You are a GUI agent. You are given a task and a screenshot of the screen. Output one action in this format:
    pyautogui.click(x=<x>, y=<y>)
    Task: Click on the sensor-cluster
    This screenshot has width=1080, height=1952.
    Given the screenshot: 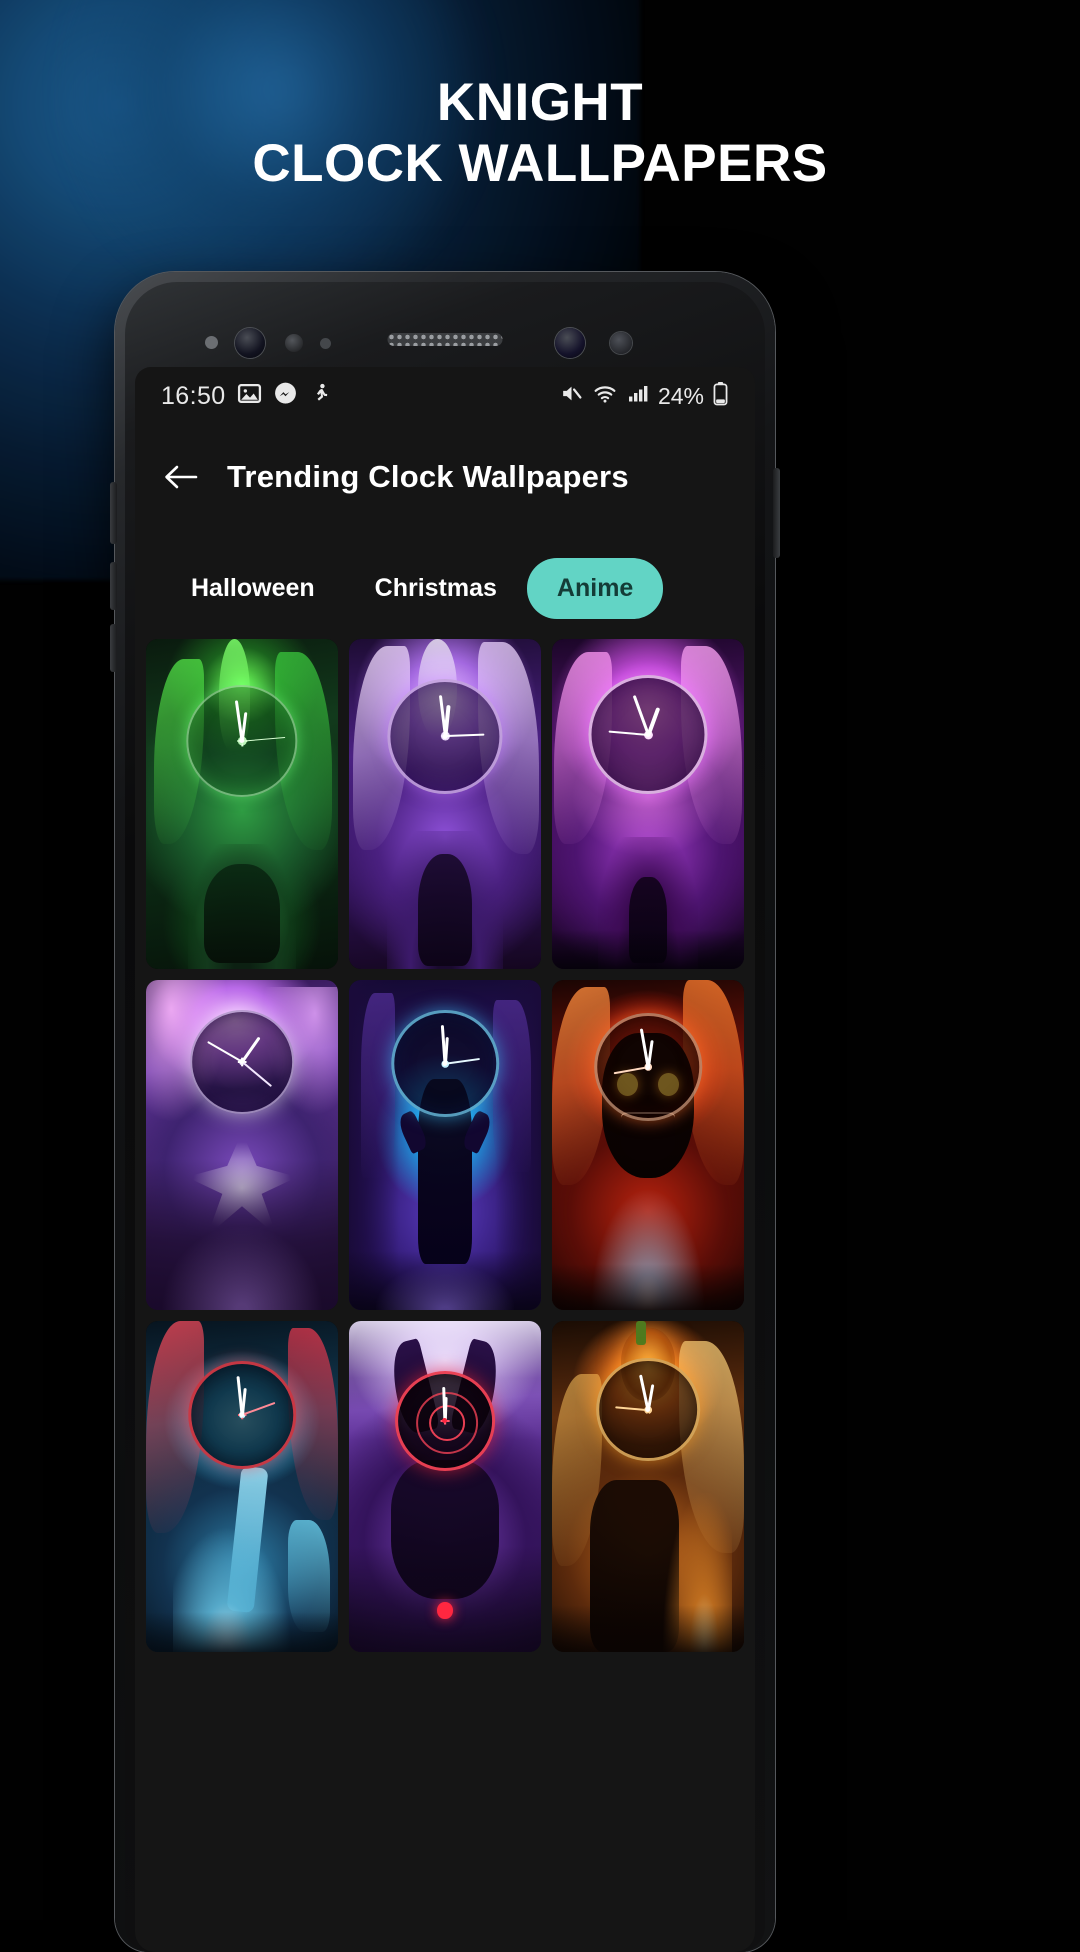 What is the action you would take?
    pyautogui.click(x=445, y=327)
    